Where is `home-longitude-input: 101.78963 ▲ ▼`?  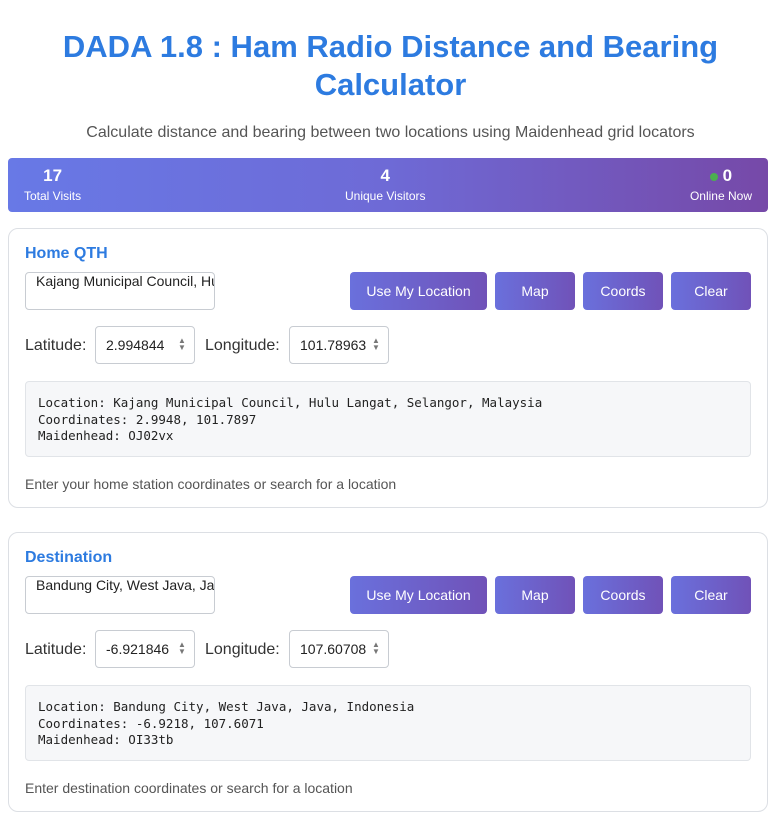 home-longitude-input: 101.78963 ▲ ▼ is located at coordinates (339, 345).